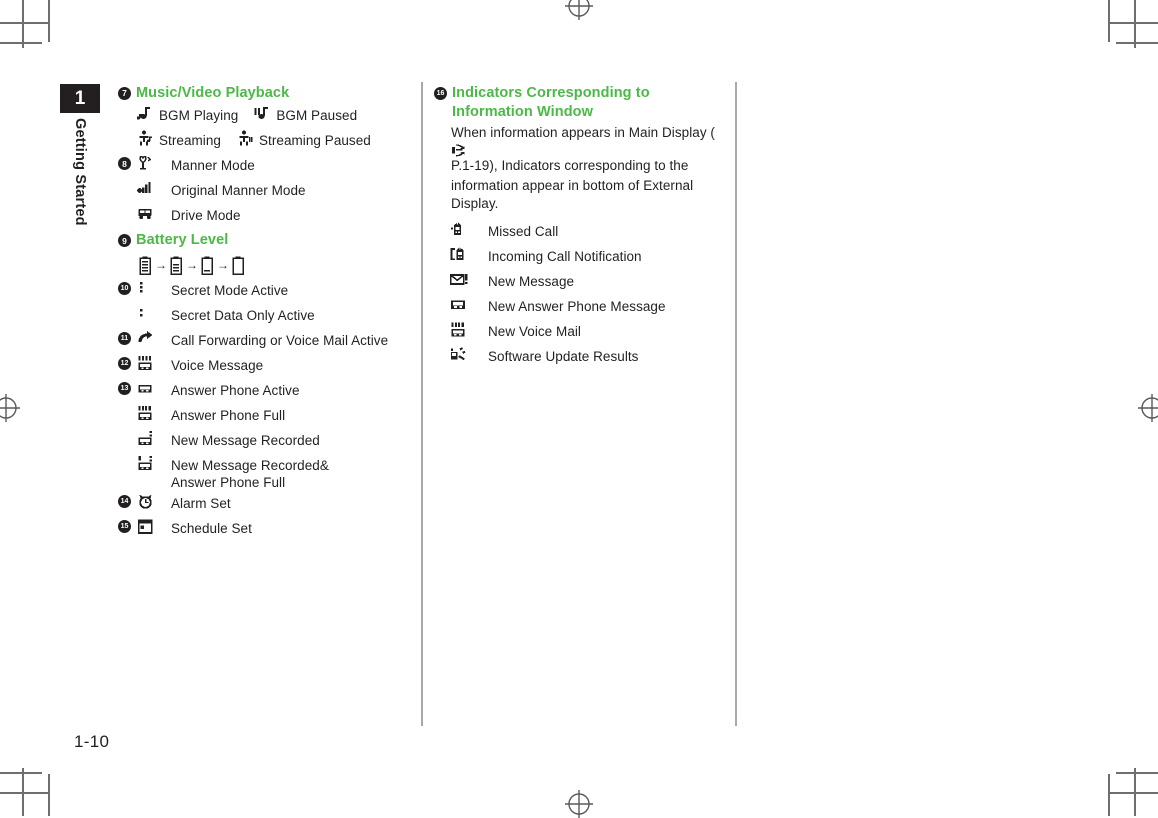  I want to click on entry-label-bgm-paused: BGM Paused, so click(317, 116).